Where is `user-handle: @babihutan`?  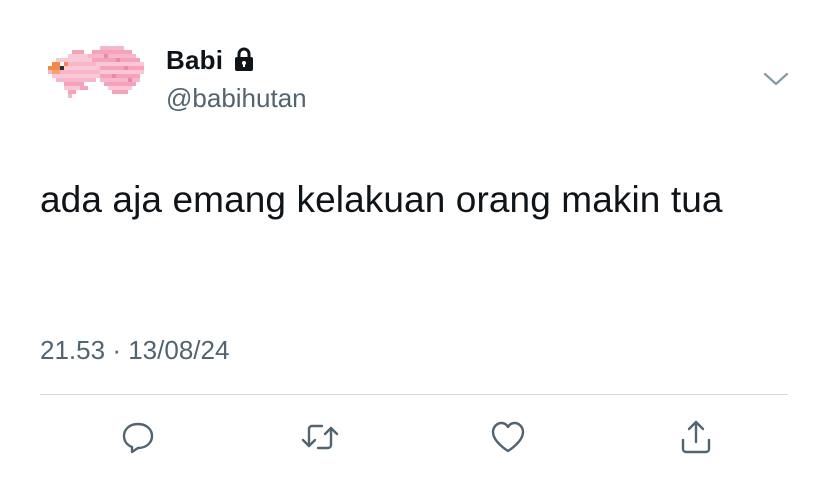
user-handle: @babihutan is located at coordinates (236, 98).